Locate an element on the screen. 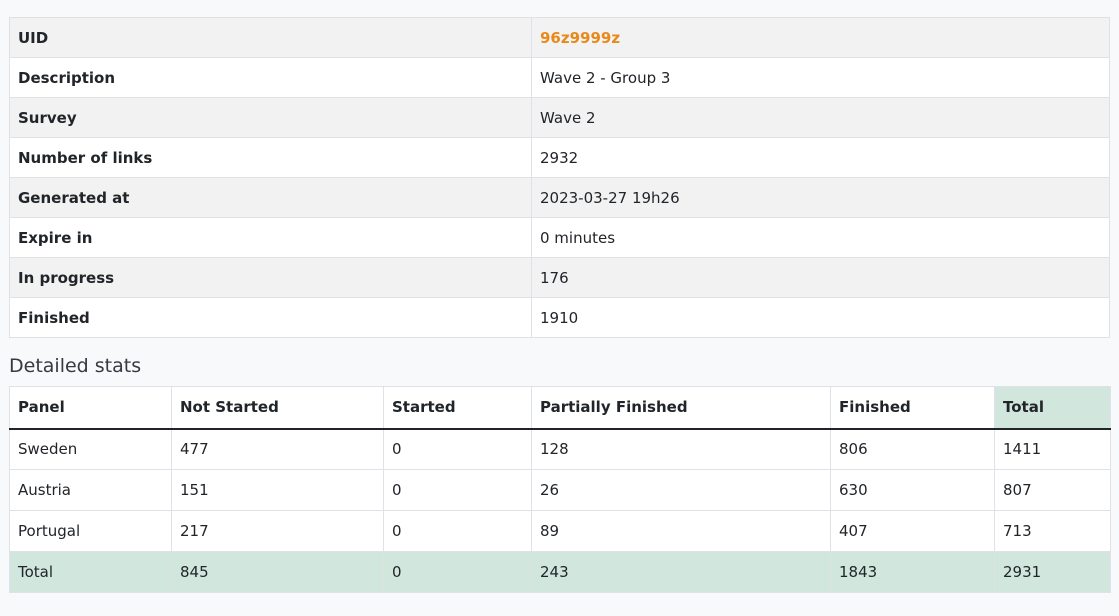 The width and height of the screenshot is (1119, 616). info-label: Finished is located at coordinates (270, 317).